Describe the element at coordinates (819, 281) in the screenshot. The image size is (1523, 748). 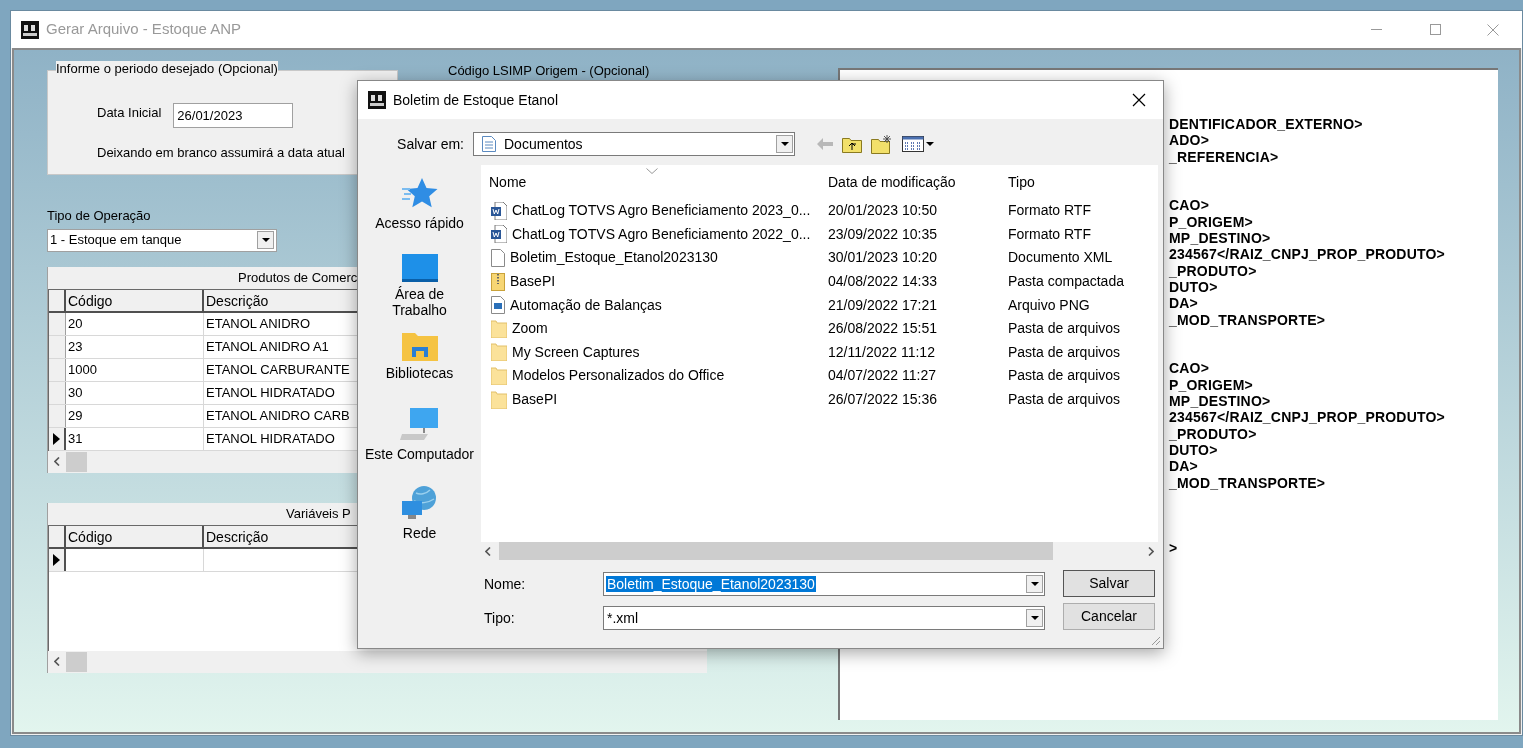
I see `file-row: BasePI 04/08/2022 14:33 Pasta compactada` at that location.